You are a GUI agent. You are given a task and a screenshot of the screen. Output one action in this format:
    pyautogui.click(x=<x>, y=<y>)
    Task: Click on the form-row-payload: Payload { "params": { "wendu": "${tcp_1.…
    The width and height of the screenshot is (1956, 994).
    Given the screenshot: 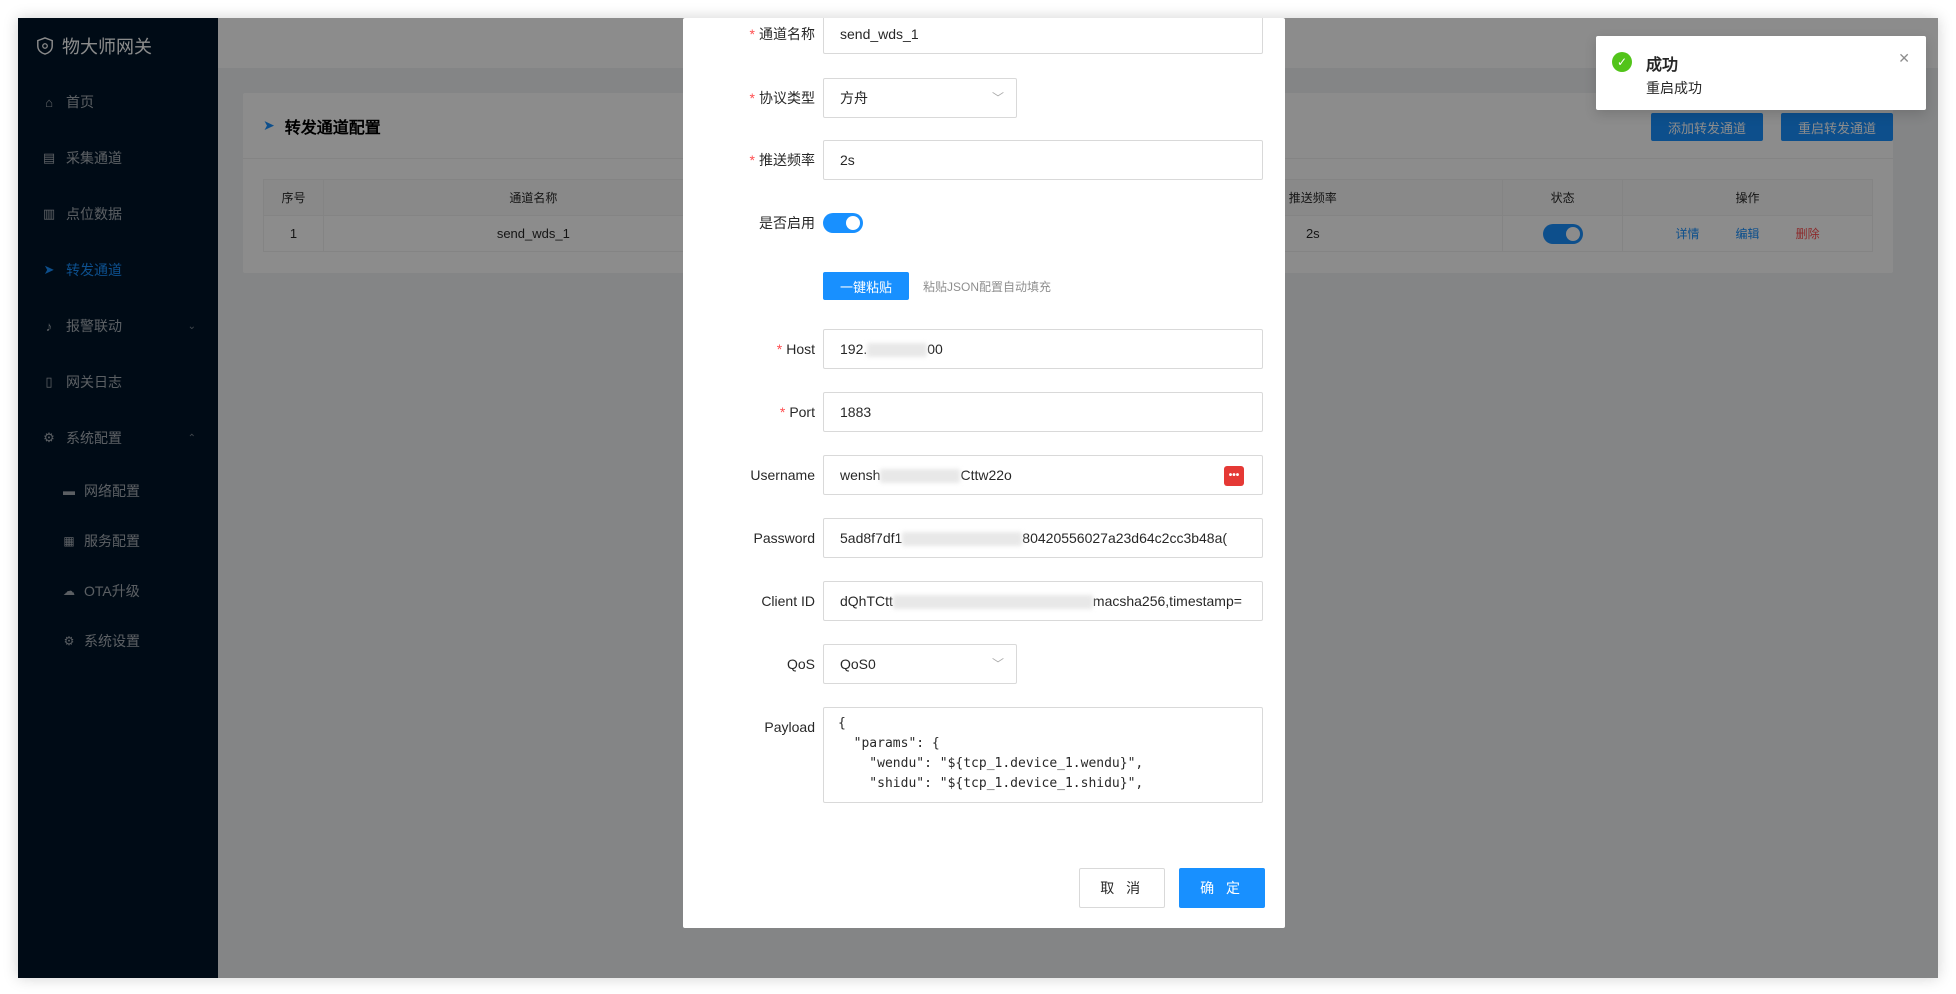 What is the action you would take?
    pyautogui.click(x=984, y=755)
    